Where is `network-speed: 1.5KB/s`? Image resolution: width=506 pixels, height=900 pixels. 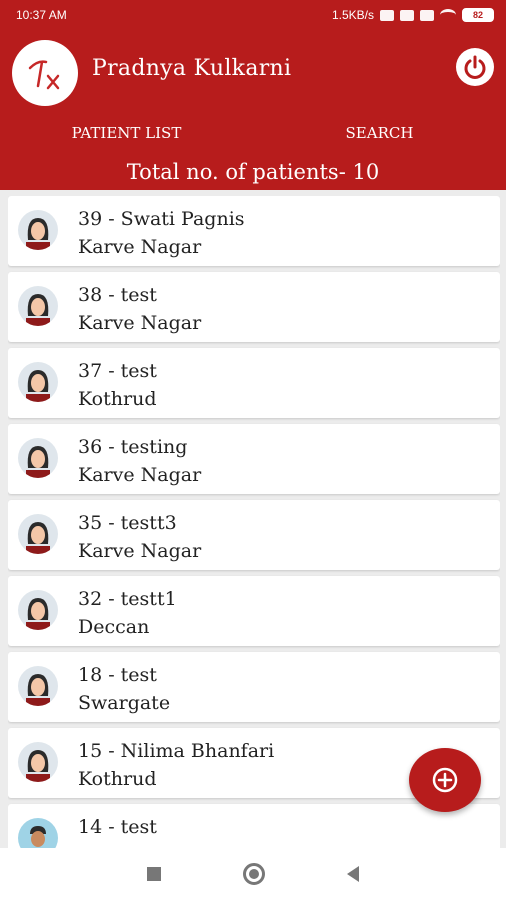 network-speed: 1.5KB/s is located at coordinates (352, 15).